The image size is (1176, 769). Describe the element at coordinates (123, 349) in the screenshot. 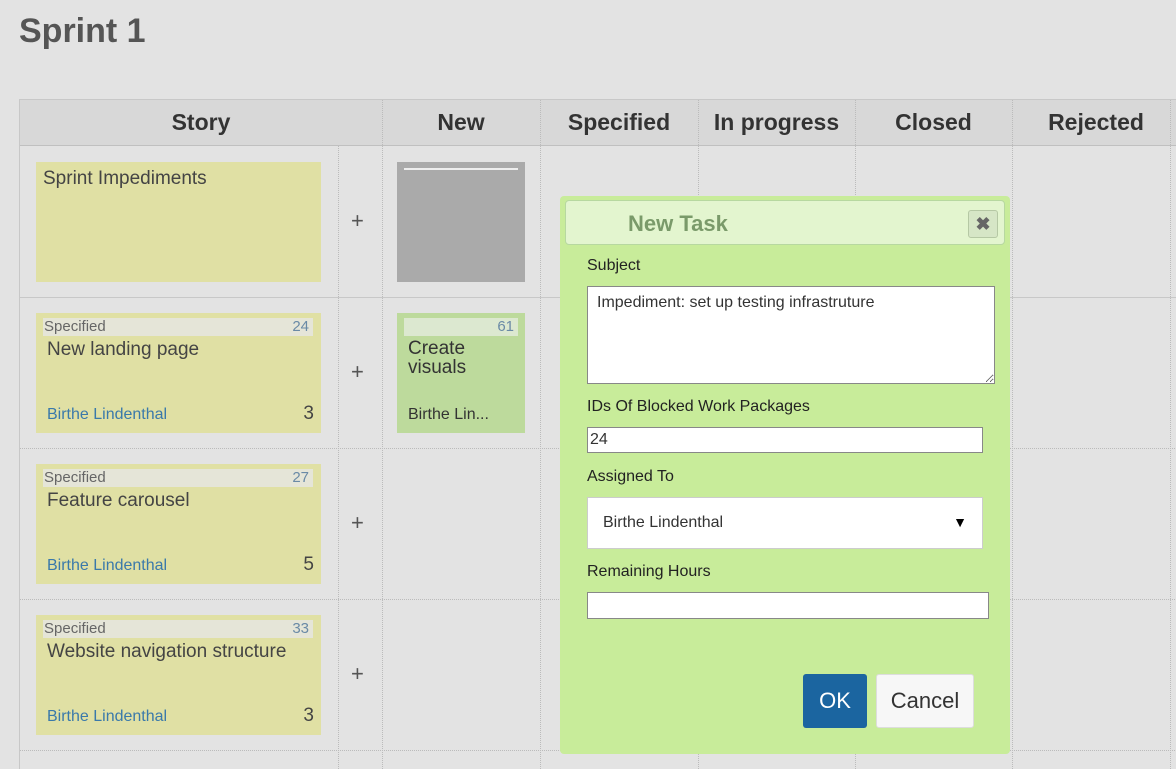

I see `story-name: New landing page` at that location.